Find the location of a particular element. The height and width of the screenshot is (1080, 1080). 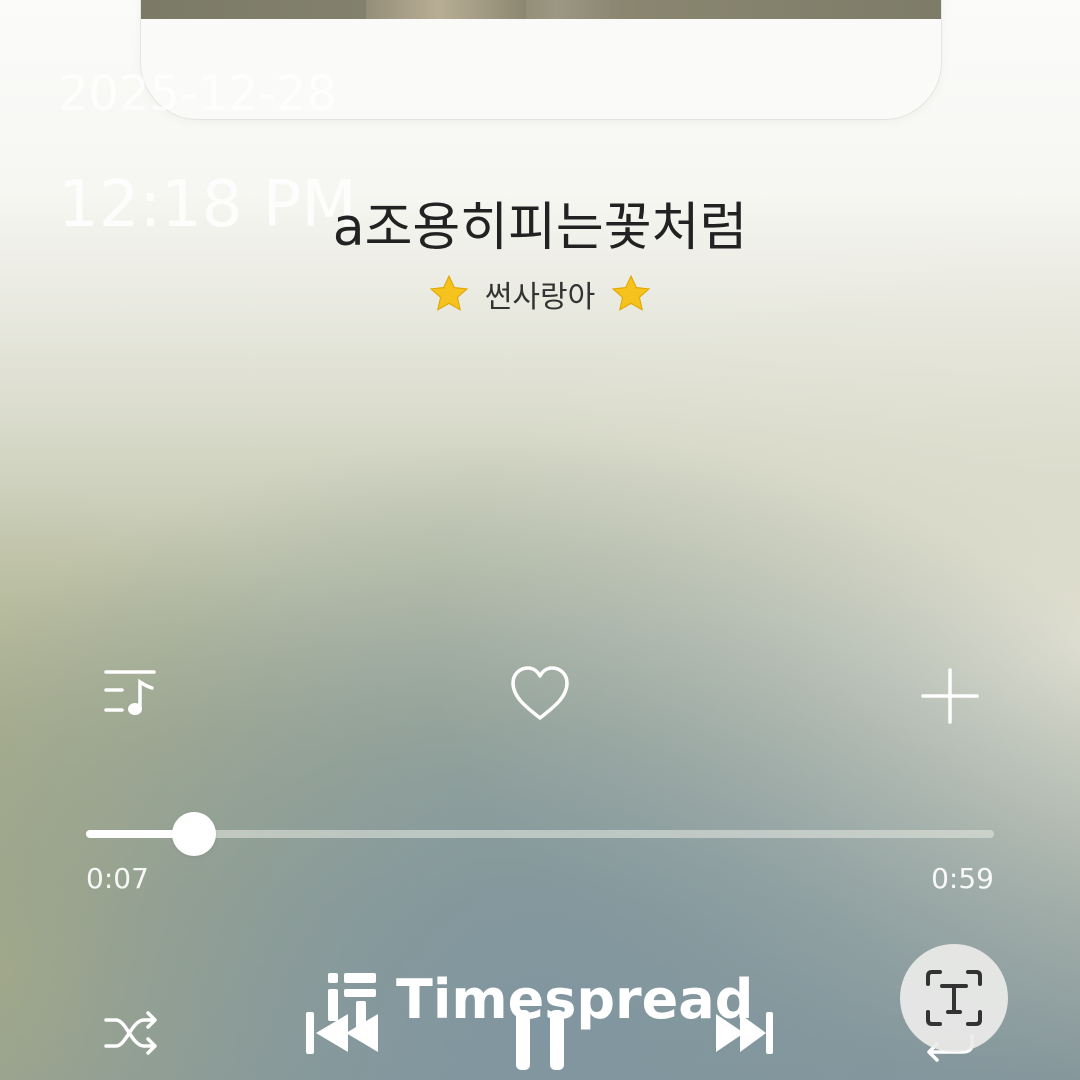

shuffle-icon is located at coordinates (131, 1033).